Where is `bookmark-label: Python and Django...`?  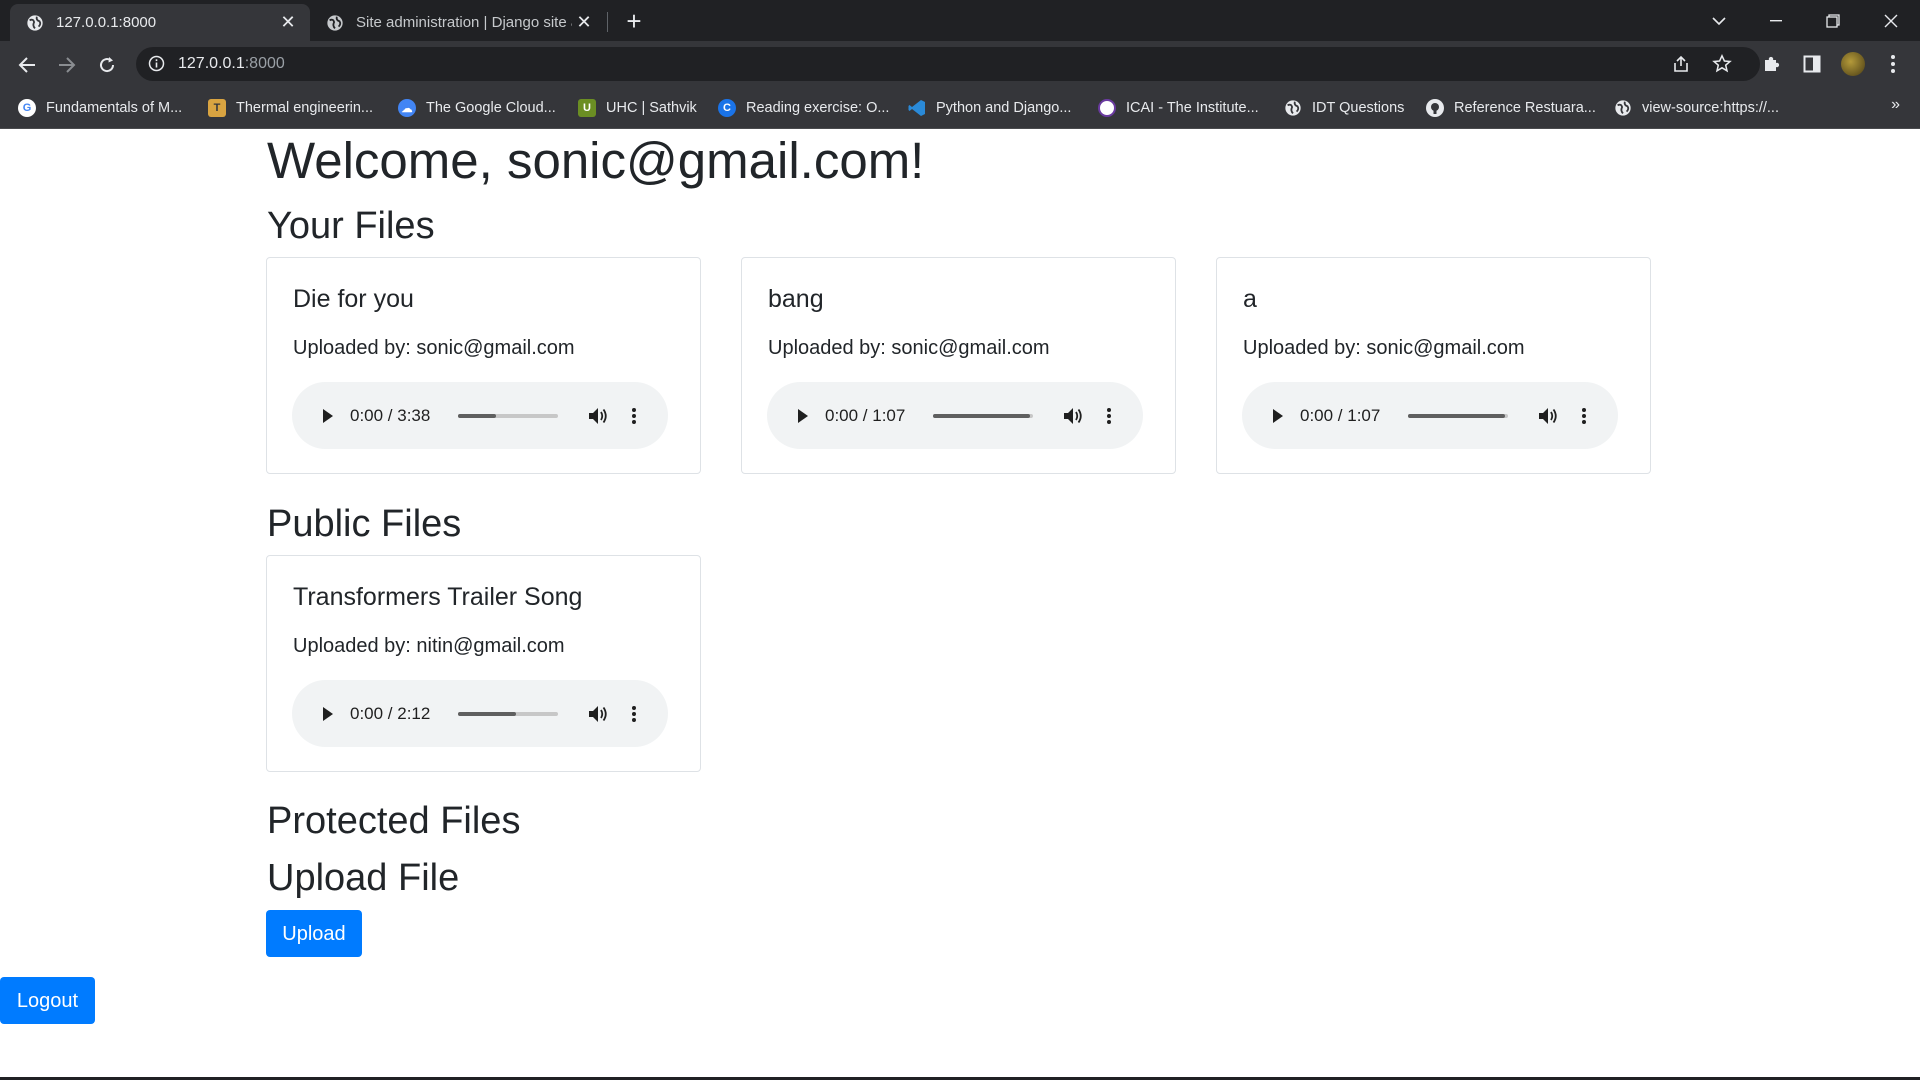 bookmark-label: Python and Django... is located at coordinates (1004, 108).